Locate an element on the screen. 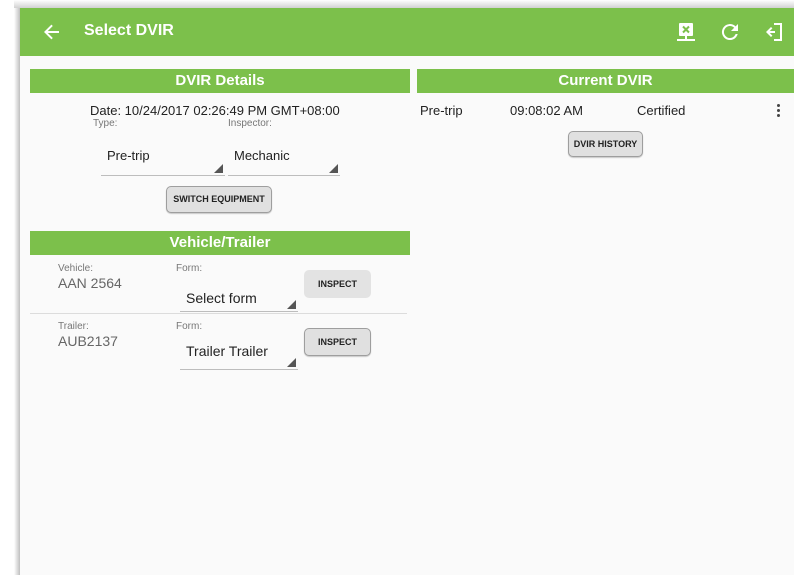  cancel-inspection-icon is located at coordinates (686, 32).